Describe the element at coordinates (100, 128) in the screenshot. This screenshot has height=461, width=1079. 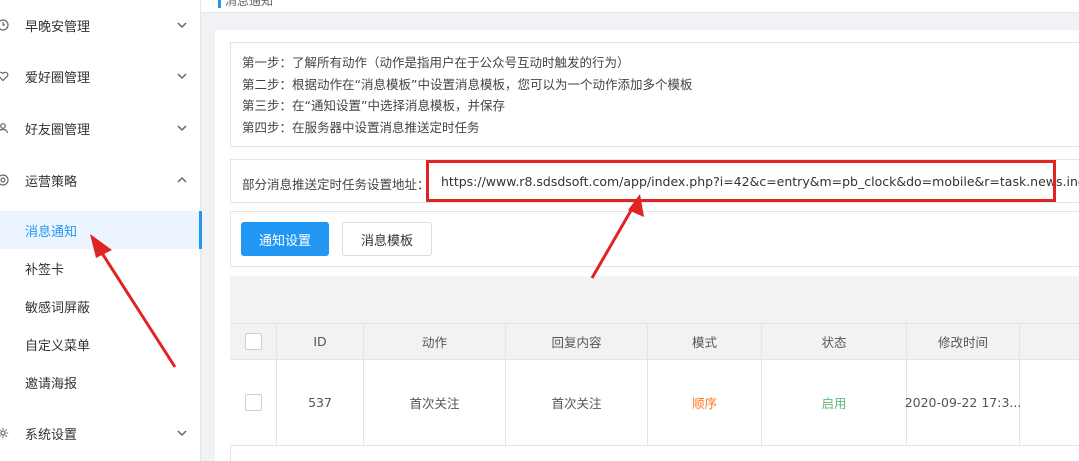
I see `sidebar-menu-friend-circle: 好友圈管理` at that location.